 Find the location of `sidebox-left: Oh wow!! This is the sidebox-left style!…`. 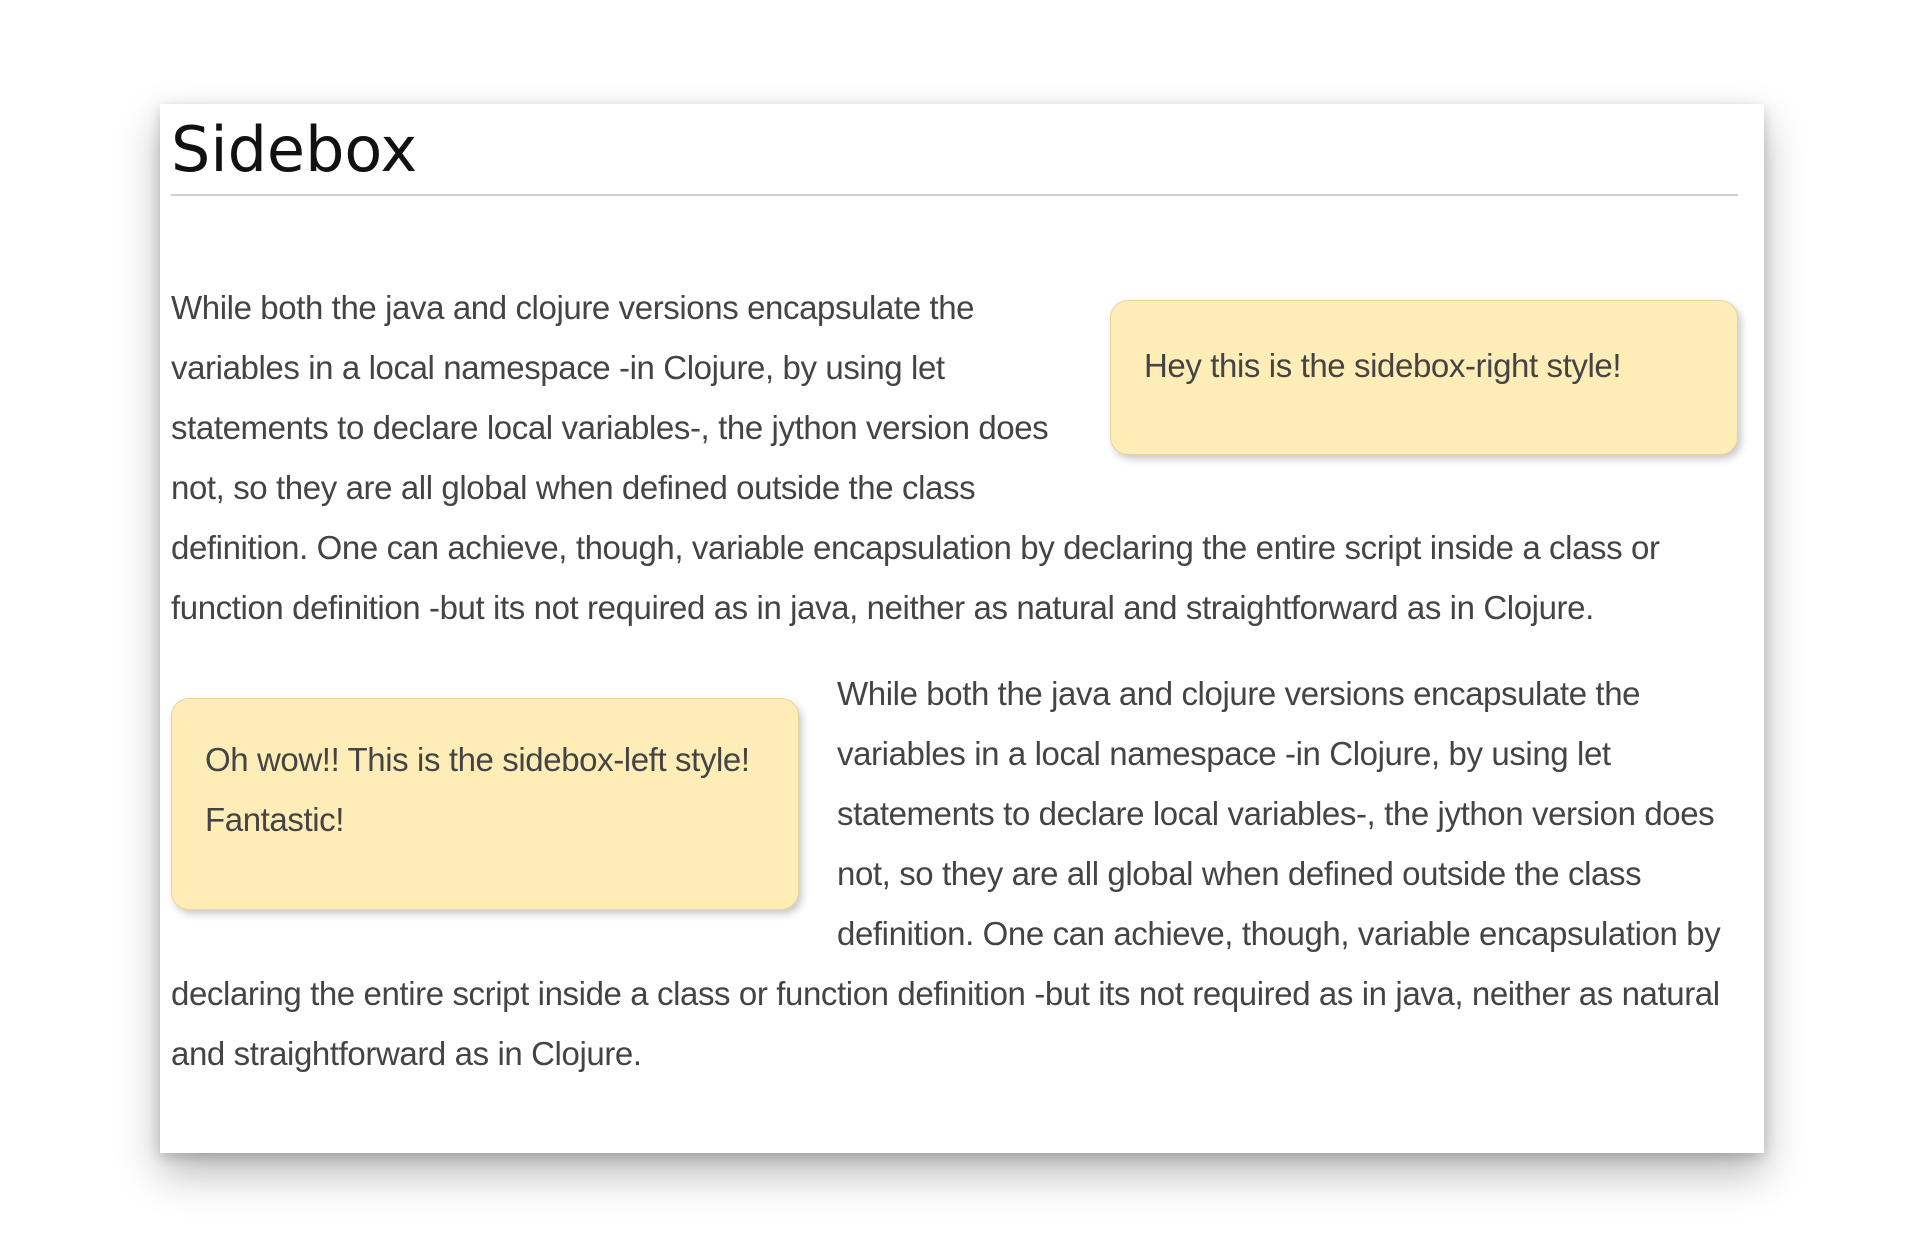

sidebox-left: Oh wow!! This is the sidebox-left style!… is located at coordinates (485, 804).